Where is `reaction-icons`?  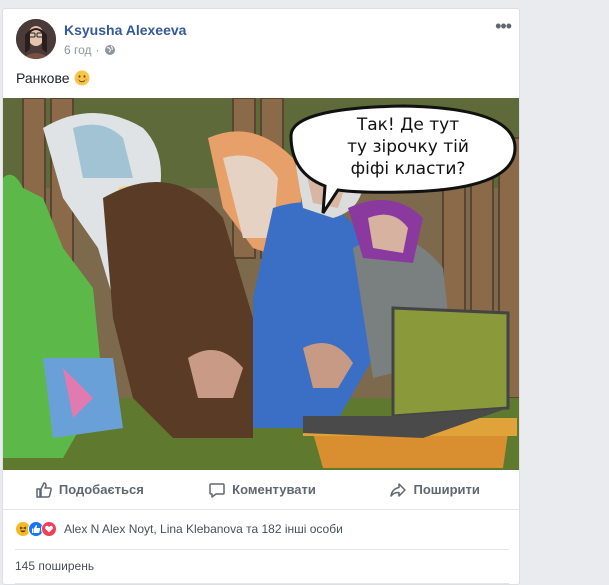 reaction-icons is located at coordinates (36, 529).